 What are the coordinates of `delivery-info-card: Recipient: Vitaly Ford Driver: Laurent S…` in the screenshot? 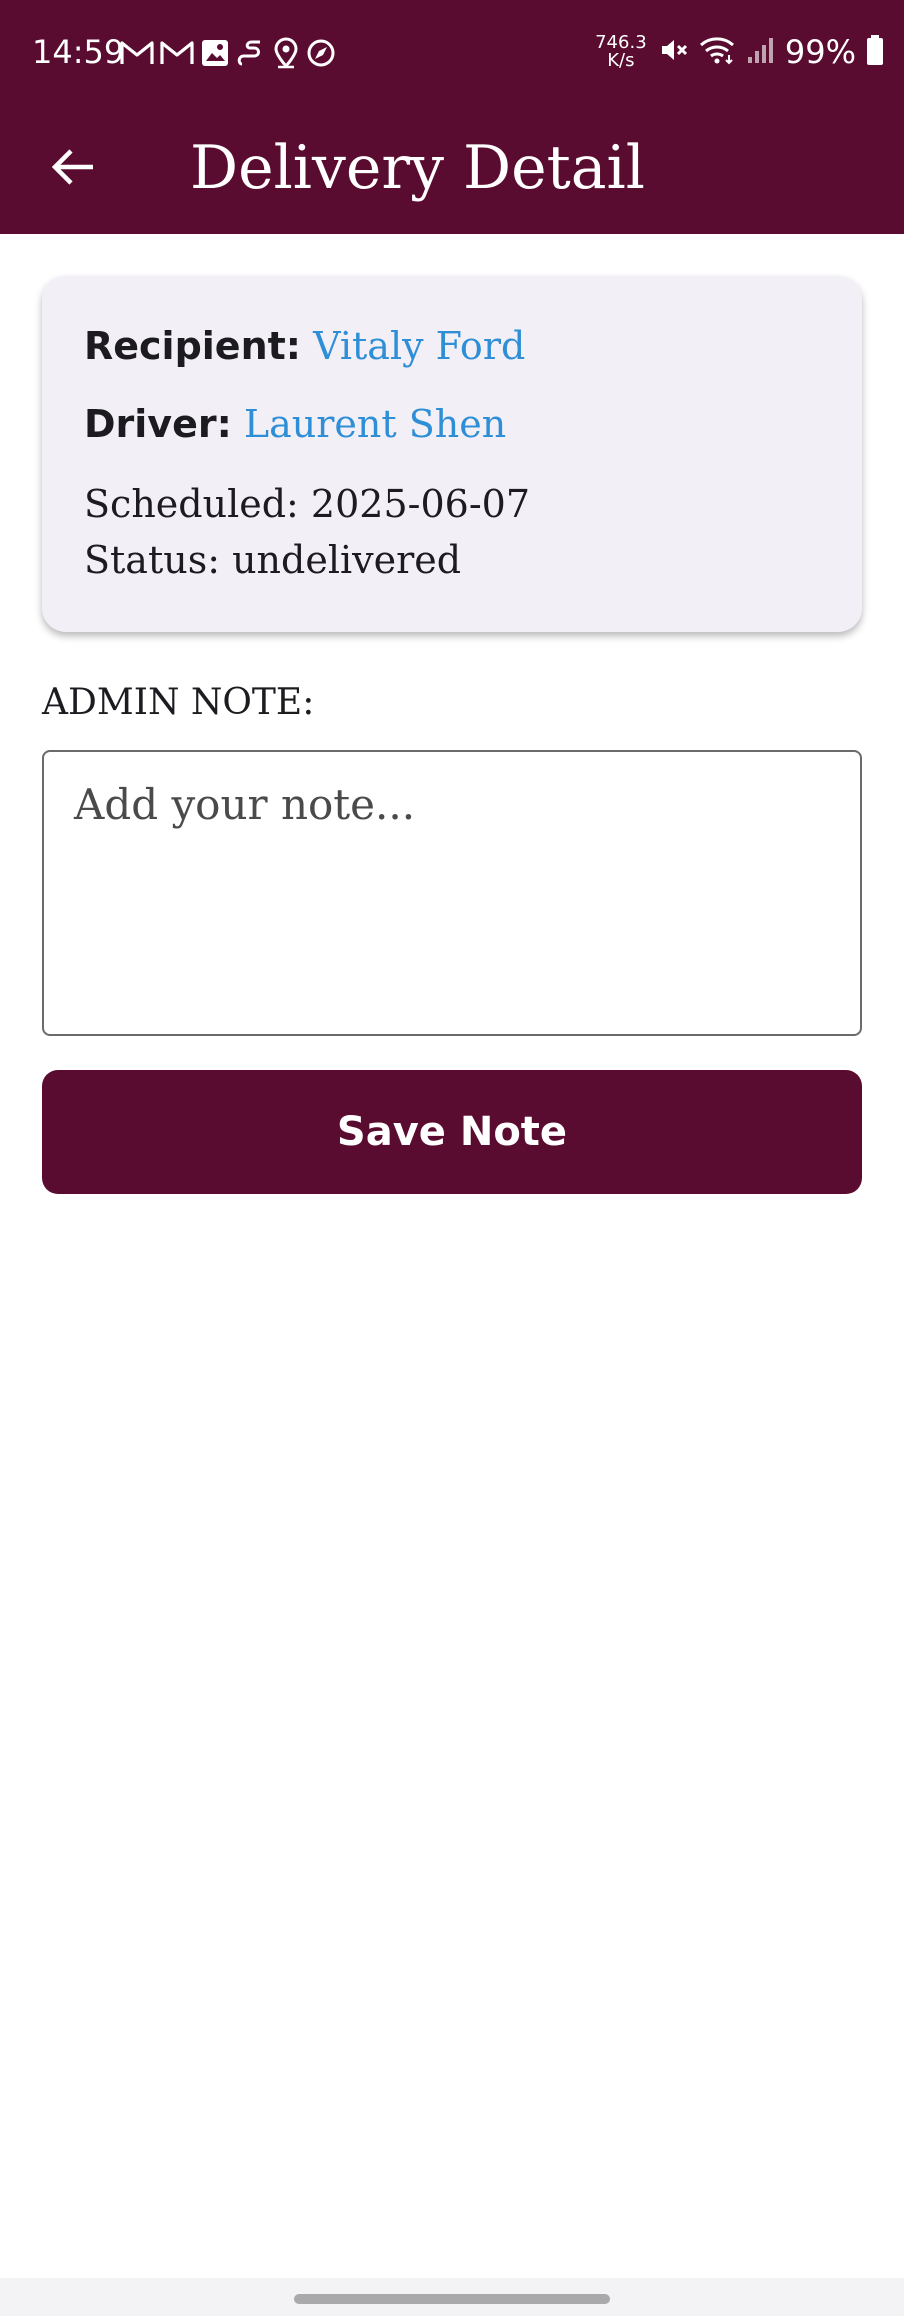 It's located at (452, 454).